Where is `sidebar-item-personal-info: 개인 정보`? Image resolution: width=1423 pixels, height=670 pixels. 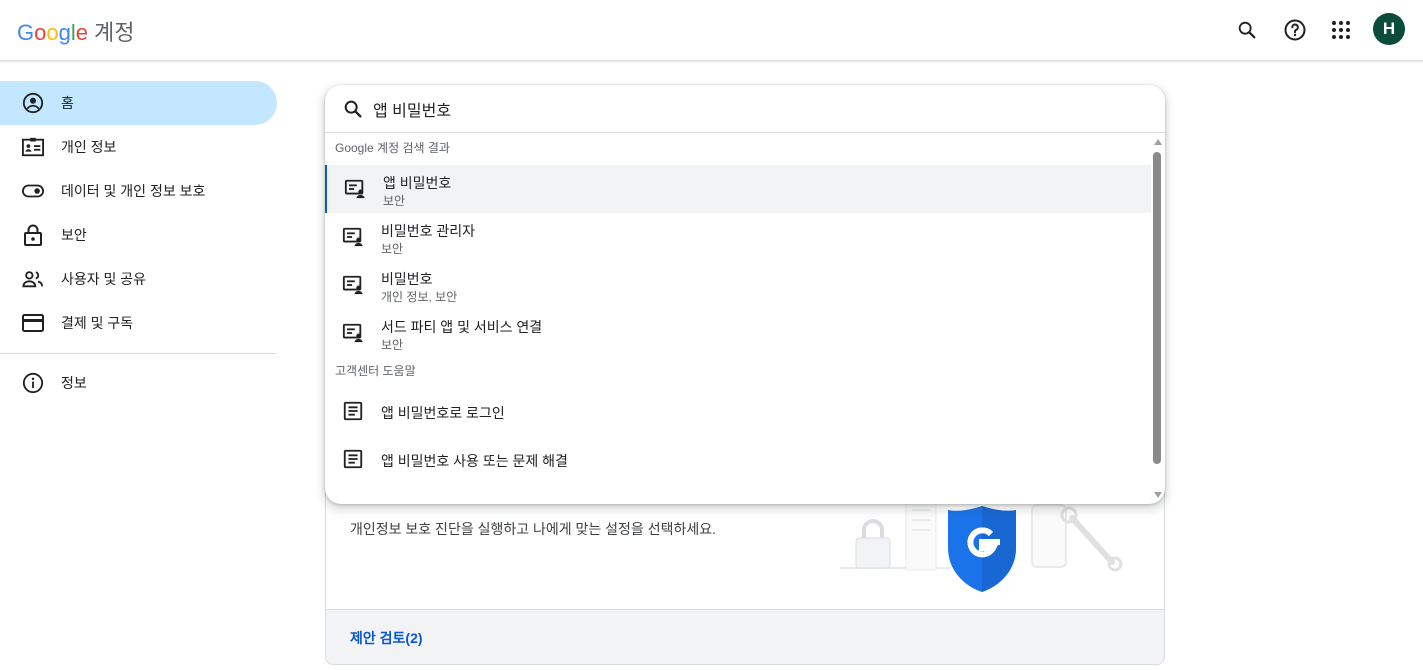
sidebar-item-personal-info: 개인 정보 is located at coordinates (138, 147).